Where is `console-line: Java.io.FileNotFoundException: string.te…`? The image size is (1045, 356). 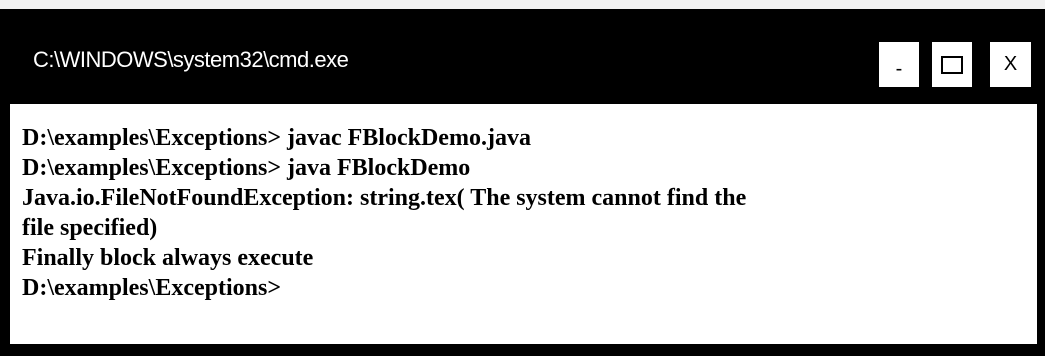
console-line: Java.io.FileNotFoundException: string.te… is located at coordinates (384, 198).